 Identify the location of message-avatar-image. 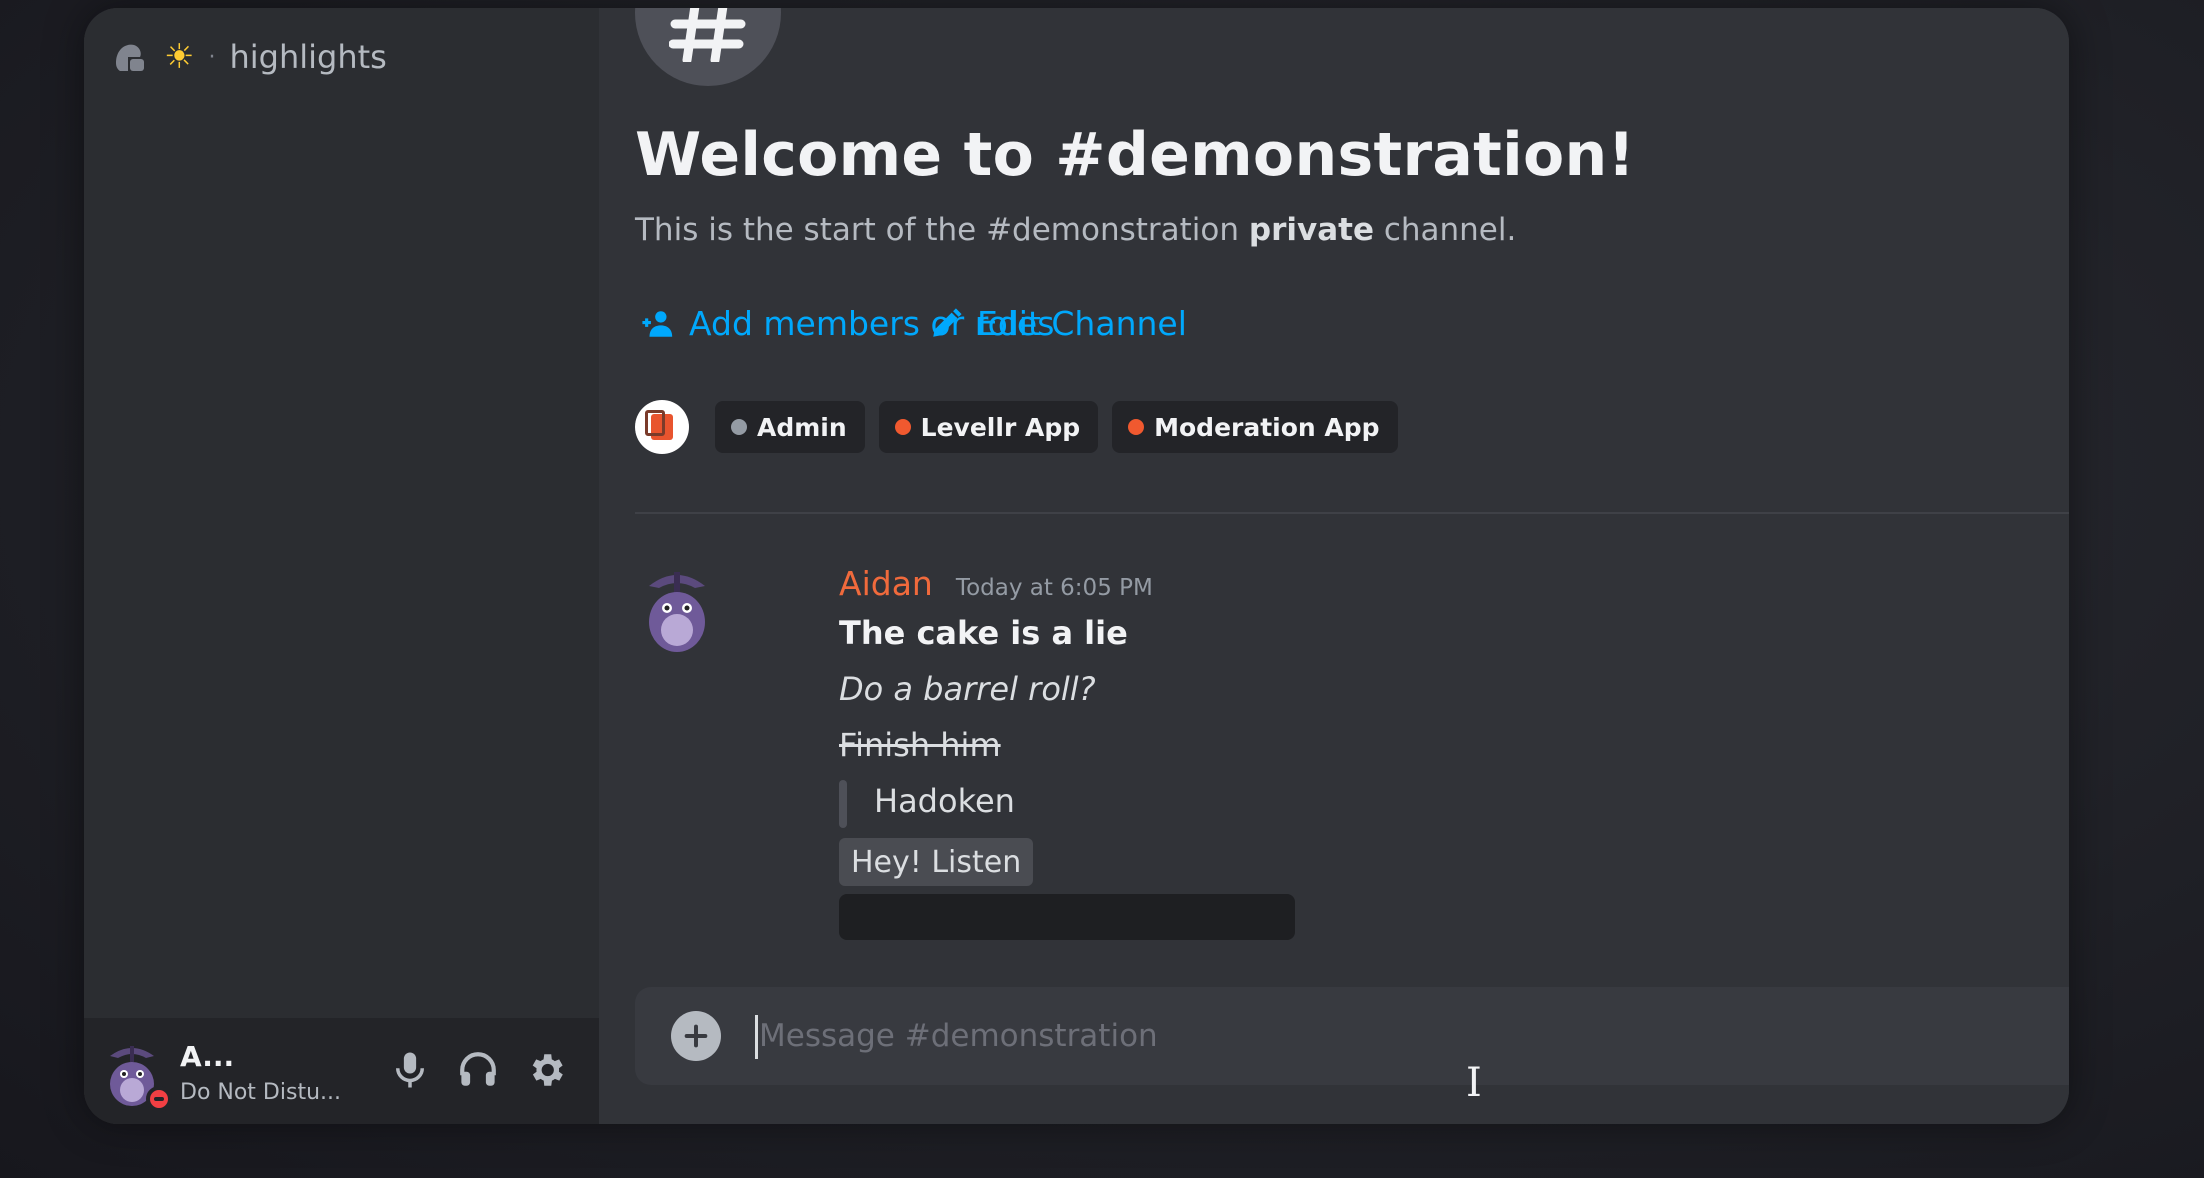
(677, 612).